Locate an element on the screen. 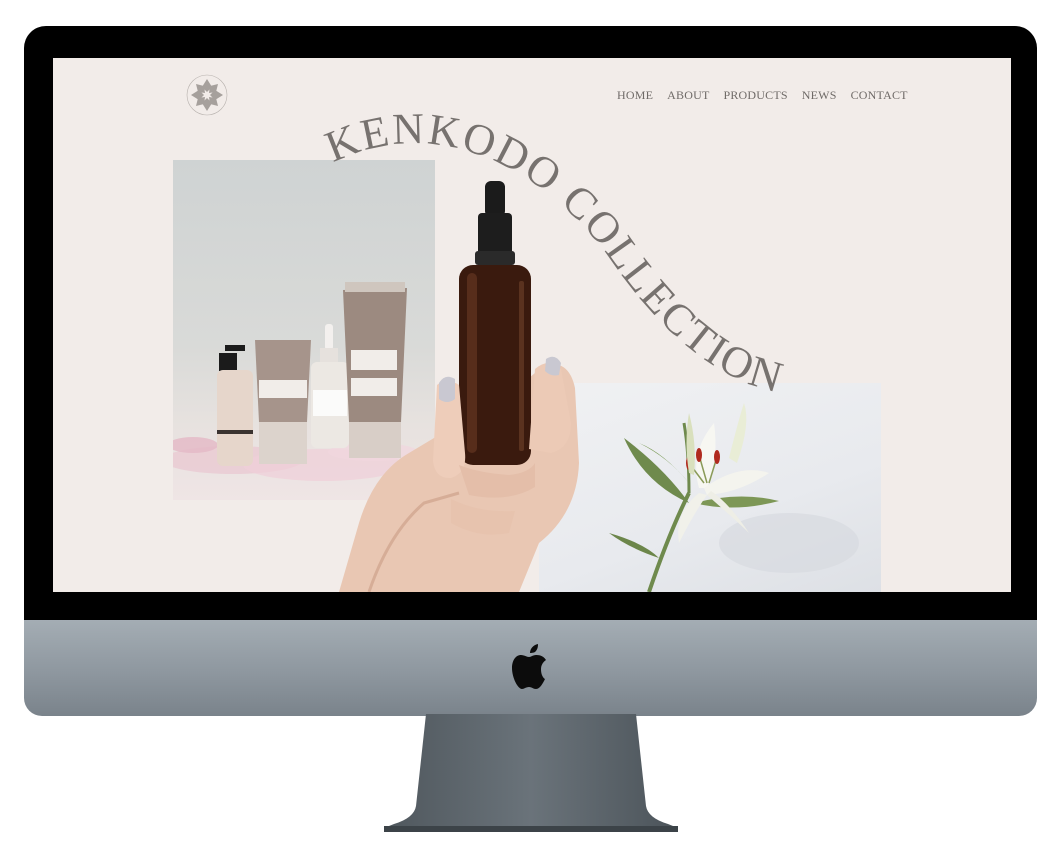 The height and width of the screenshot is (865, 1061). nav-home: HOME is located at coordinates (635, 95).